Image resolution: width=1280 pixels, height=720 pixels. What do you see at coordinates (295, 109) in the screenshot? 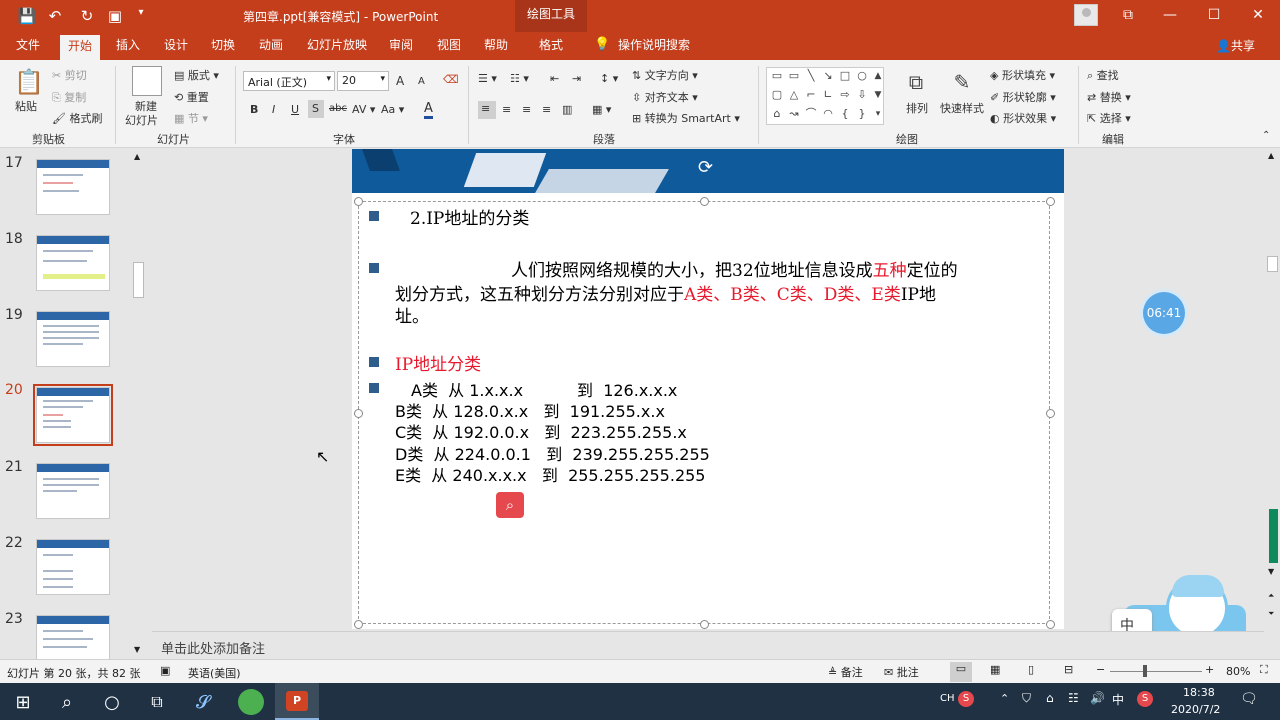
I see `underline-button: U` at bounding box center [295, 109].